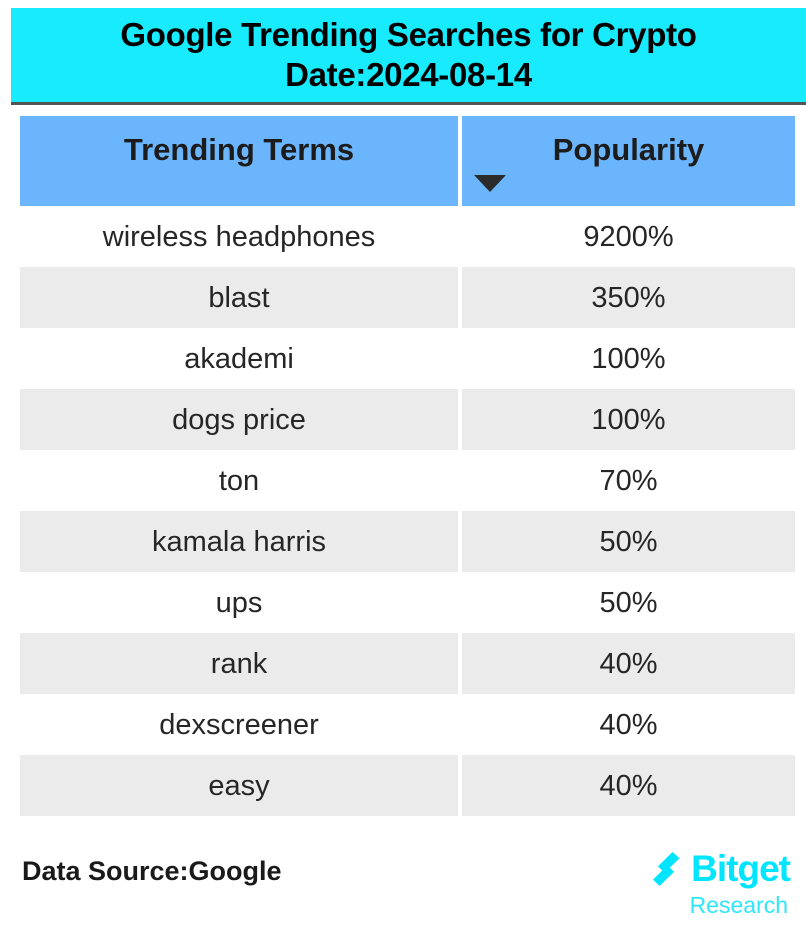 The height and width of the screenshot is (936, 806). I want to click on cell-trending-term: kamala harris, so click(239, 541).